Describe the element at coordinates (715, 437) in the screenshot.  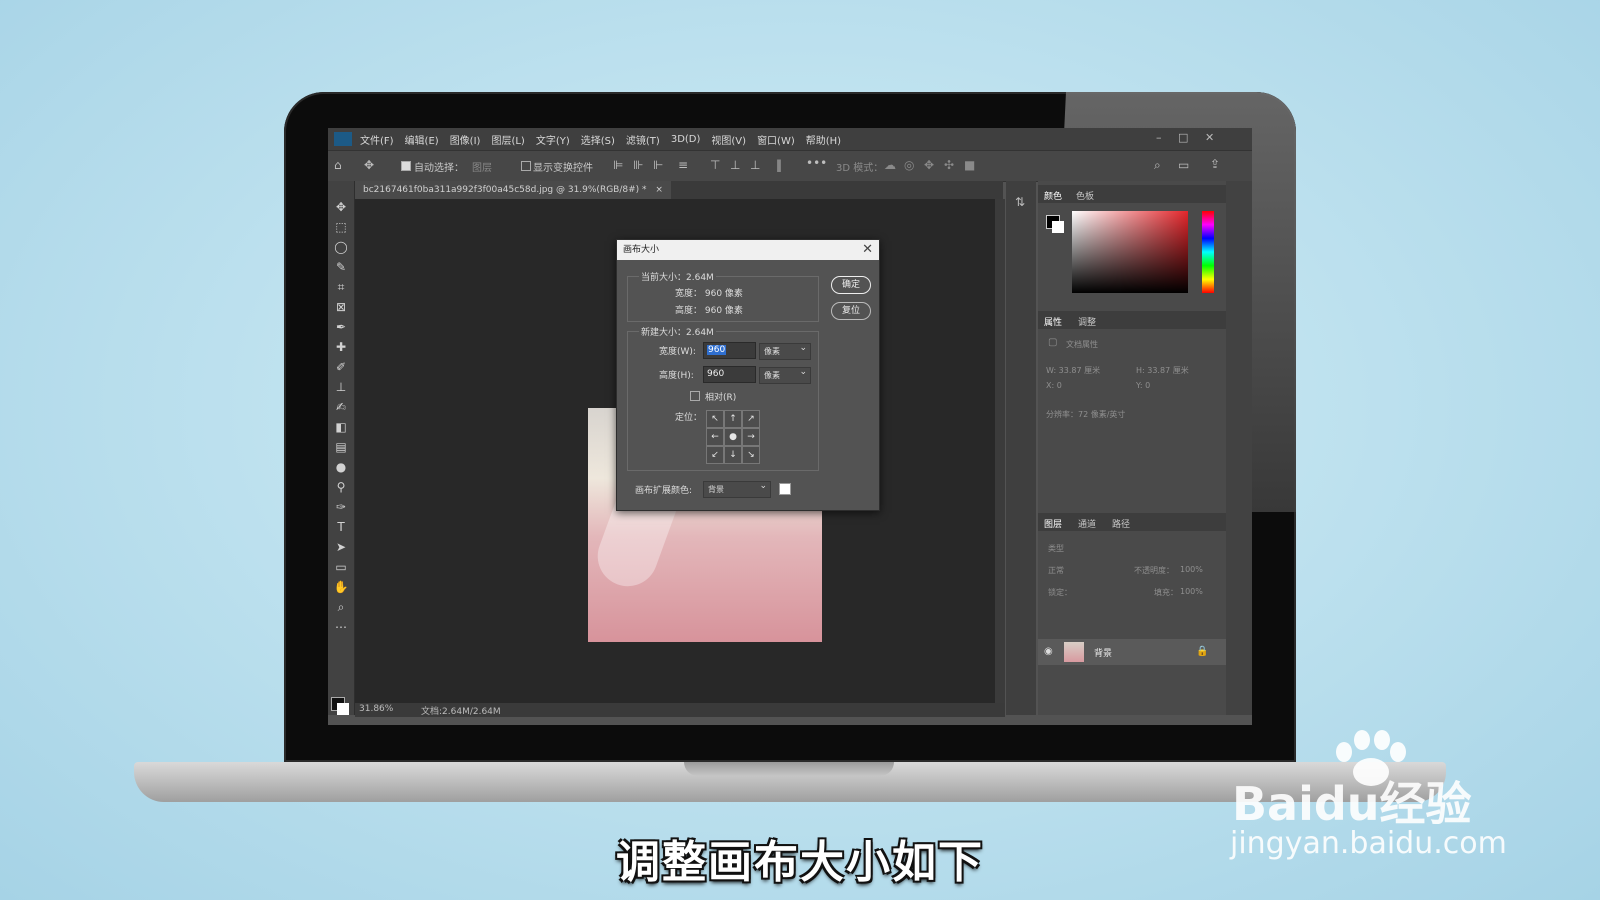
I see `anchor-w-icon: ←` at that location.